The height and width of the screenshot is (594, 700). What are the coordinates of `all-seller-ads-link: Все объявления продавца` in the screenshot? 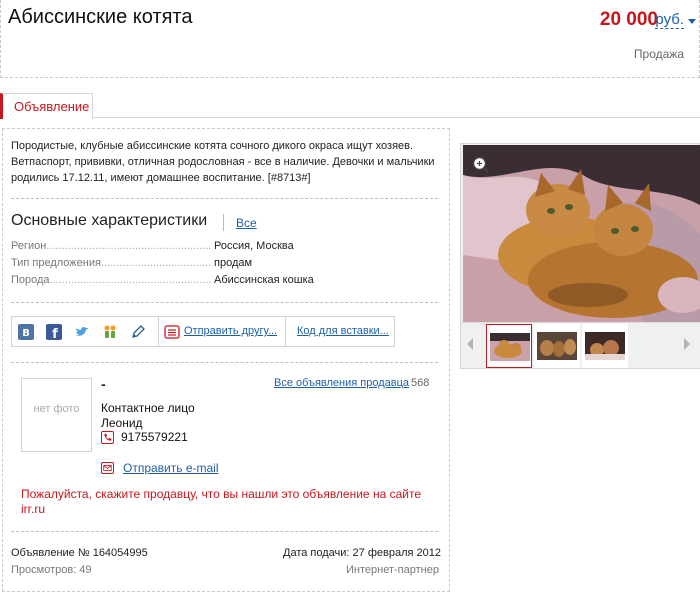 It's located at (341, 383).